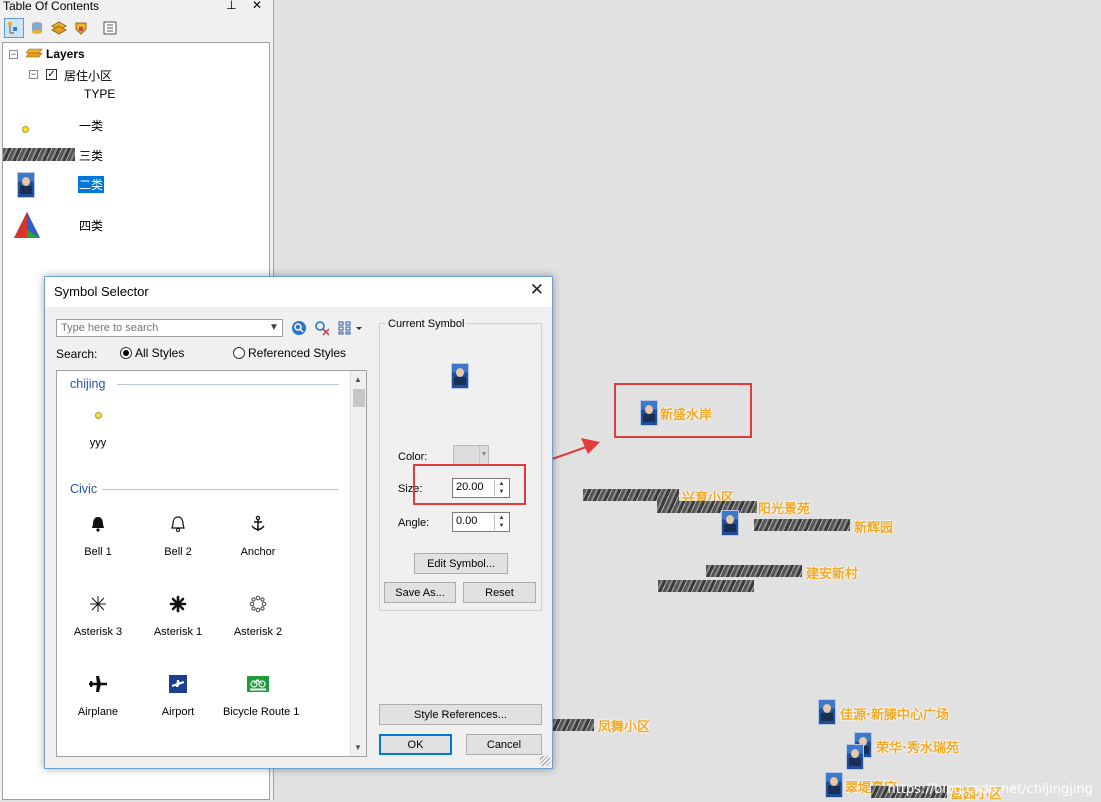 This screenshot has width=1101, height=802. What do you see at coordinates (261, 695) in the screenshot?
I see `symbol-item: Bicycle Route 1` at bounding box center [261, 695].